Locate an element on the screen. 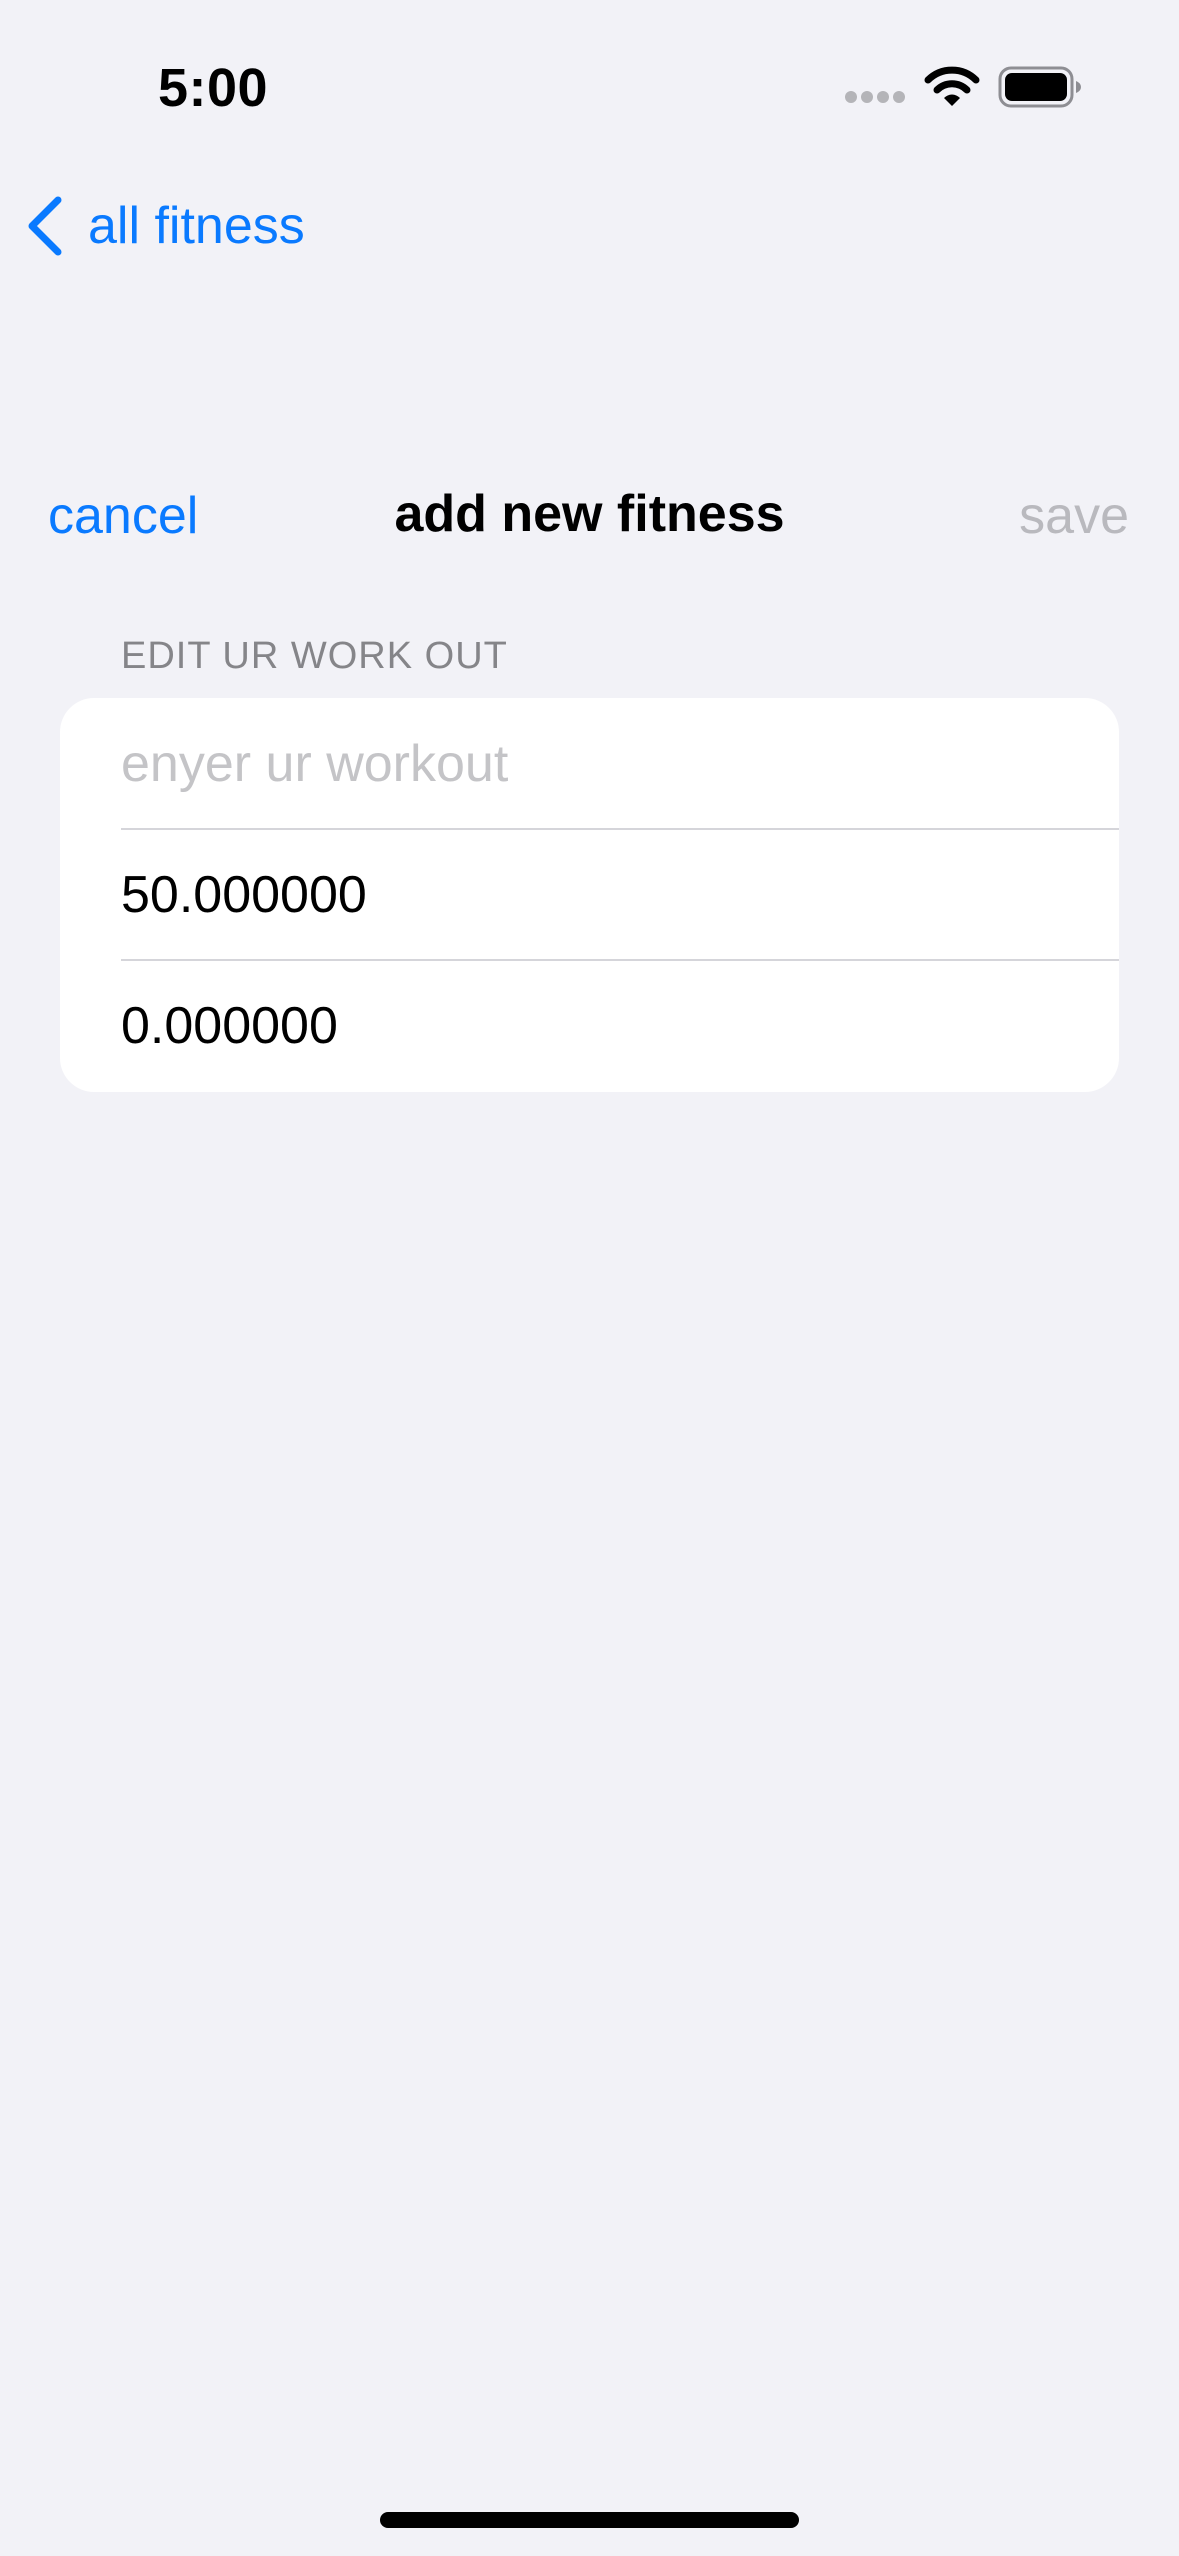 The image size is (1179, 2556). cellular-signal-icon is located at coordinates (875, 97).